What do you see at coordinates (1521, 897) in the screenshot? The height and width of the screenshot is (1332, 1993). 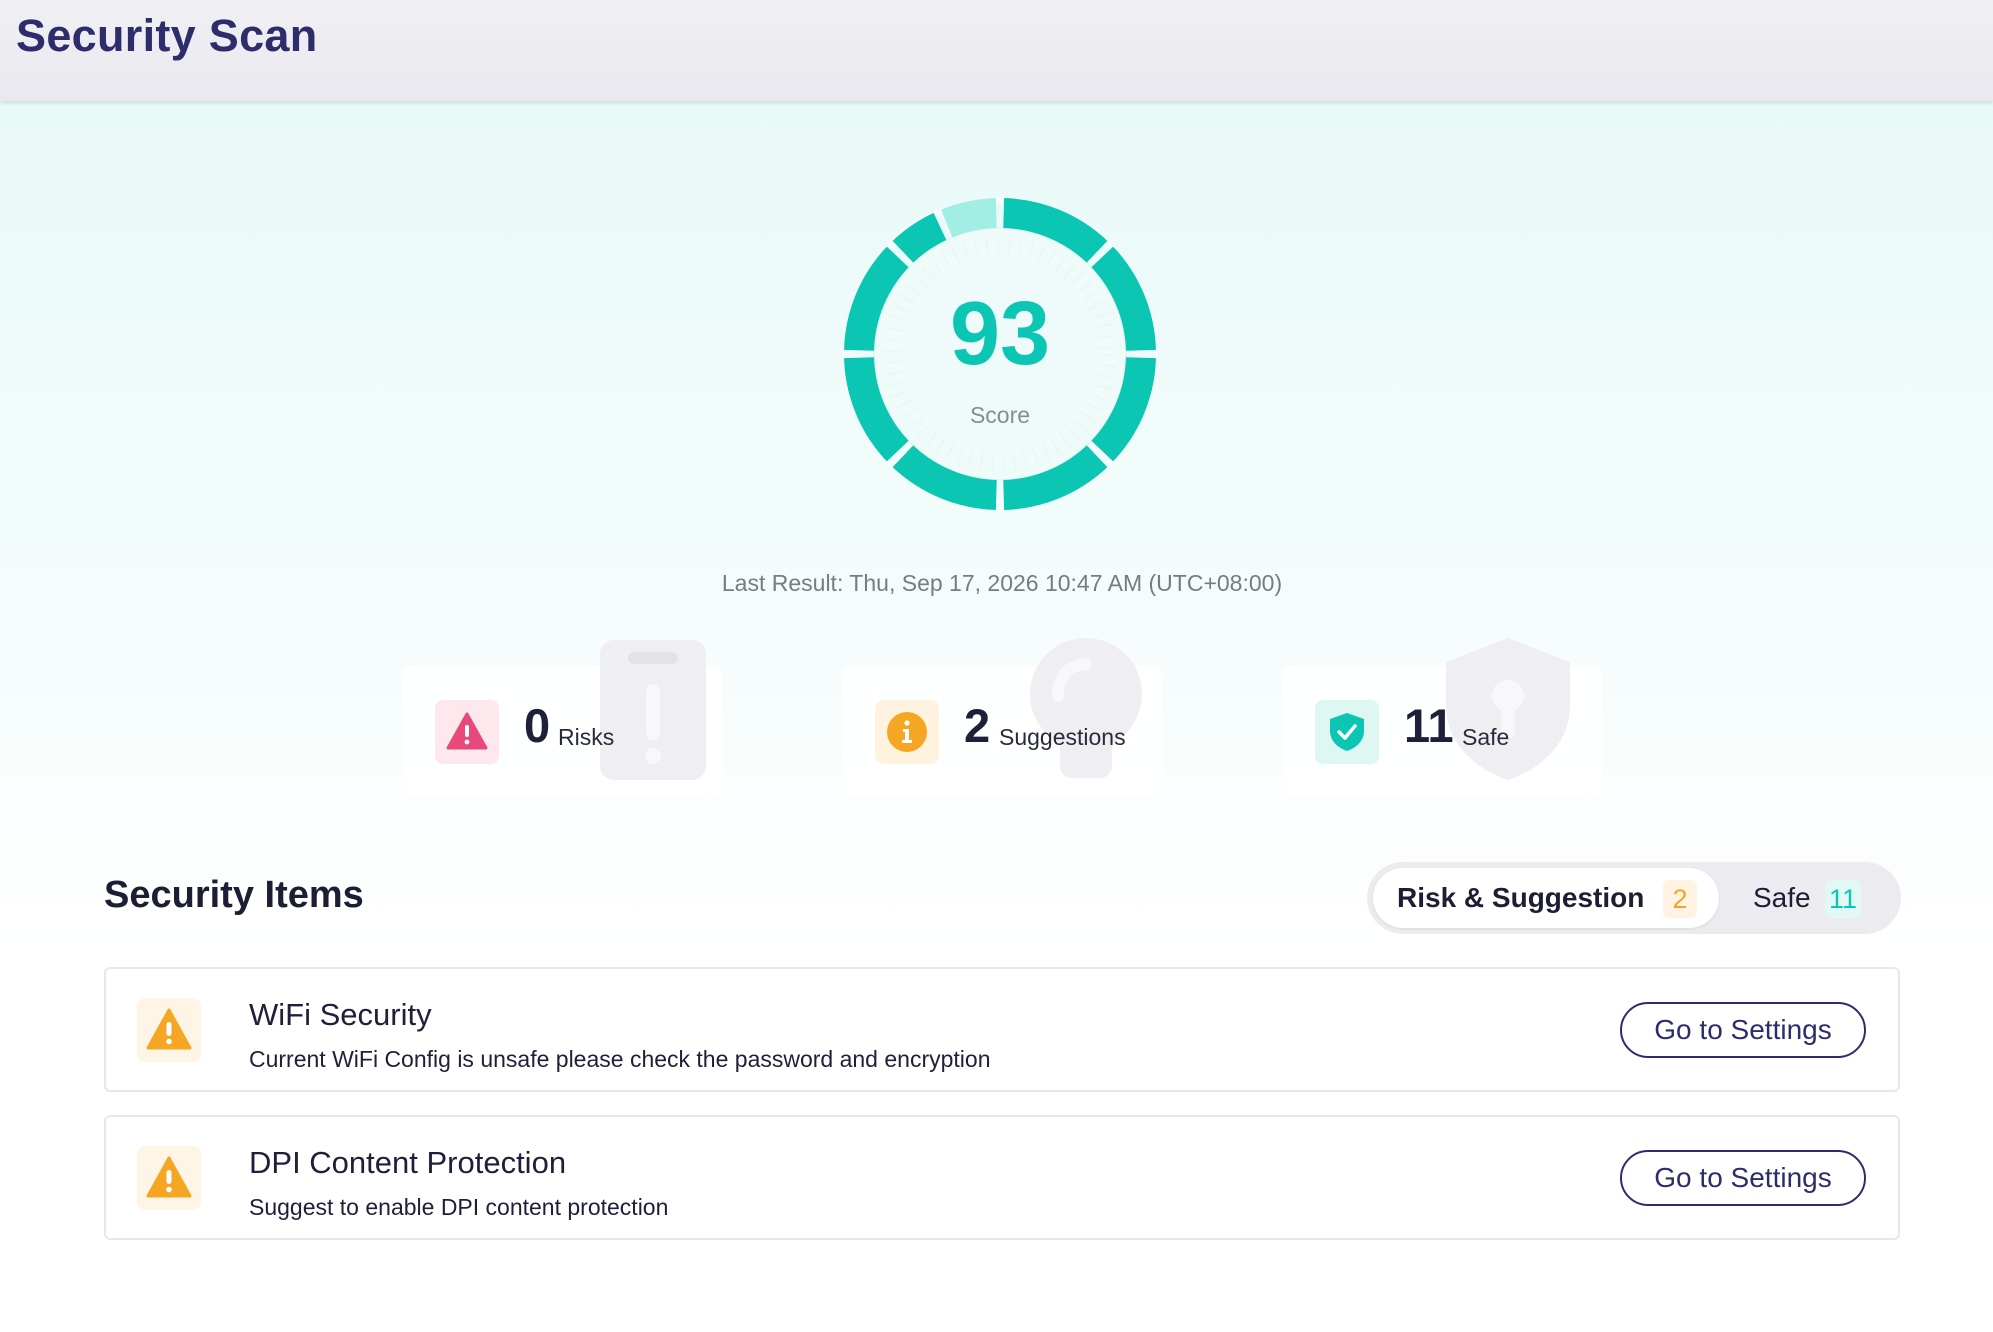 I see `tab-label: Risk & Suggestion` at bounding box center [1521, 897].